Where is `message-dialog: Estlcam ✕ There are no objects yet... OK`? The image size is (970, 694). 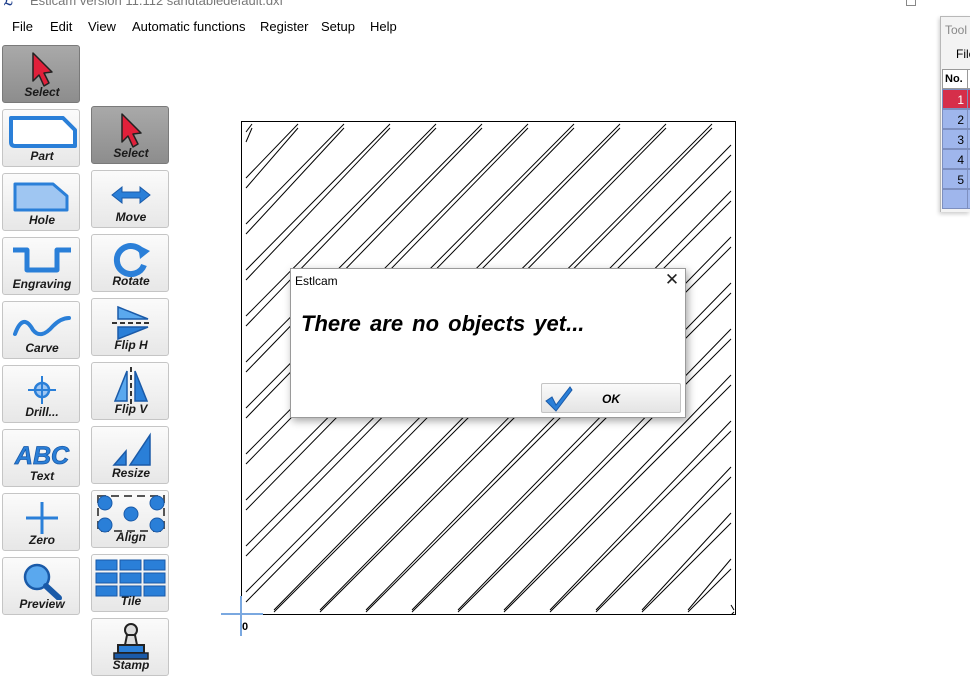
message-dialog: Estlcam ✕ There are no objects yet... OK is located at coordinates (488, 343).